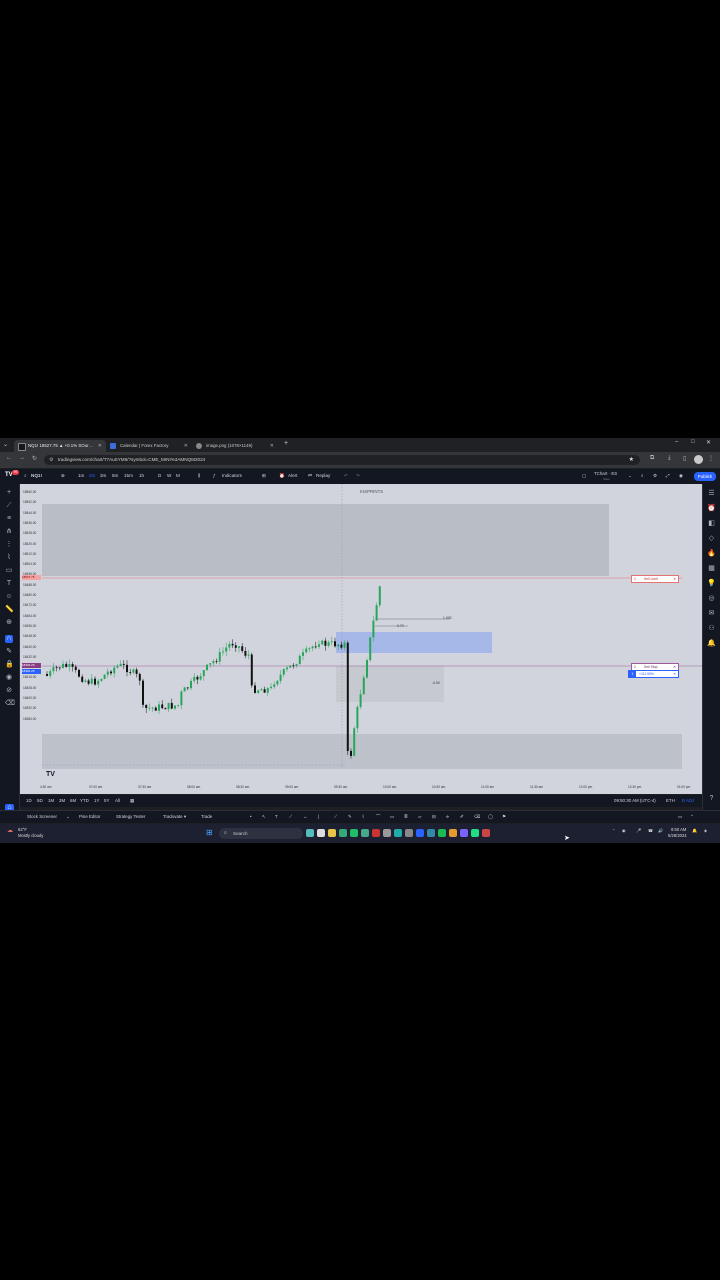  I want to click on hide-icon: ⊘, so click(9, 691).